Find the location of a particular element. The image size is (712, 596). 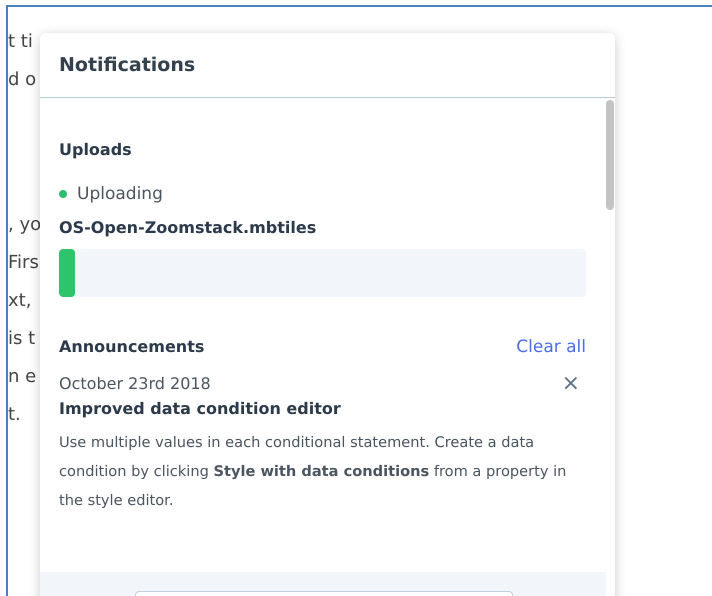

background-text: t ti is located at coordinates (20, 41).